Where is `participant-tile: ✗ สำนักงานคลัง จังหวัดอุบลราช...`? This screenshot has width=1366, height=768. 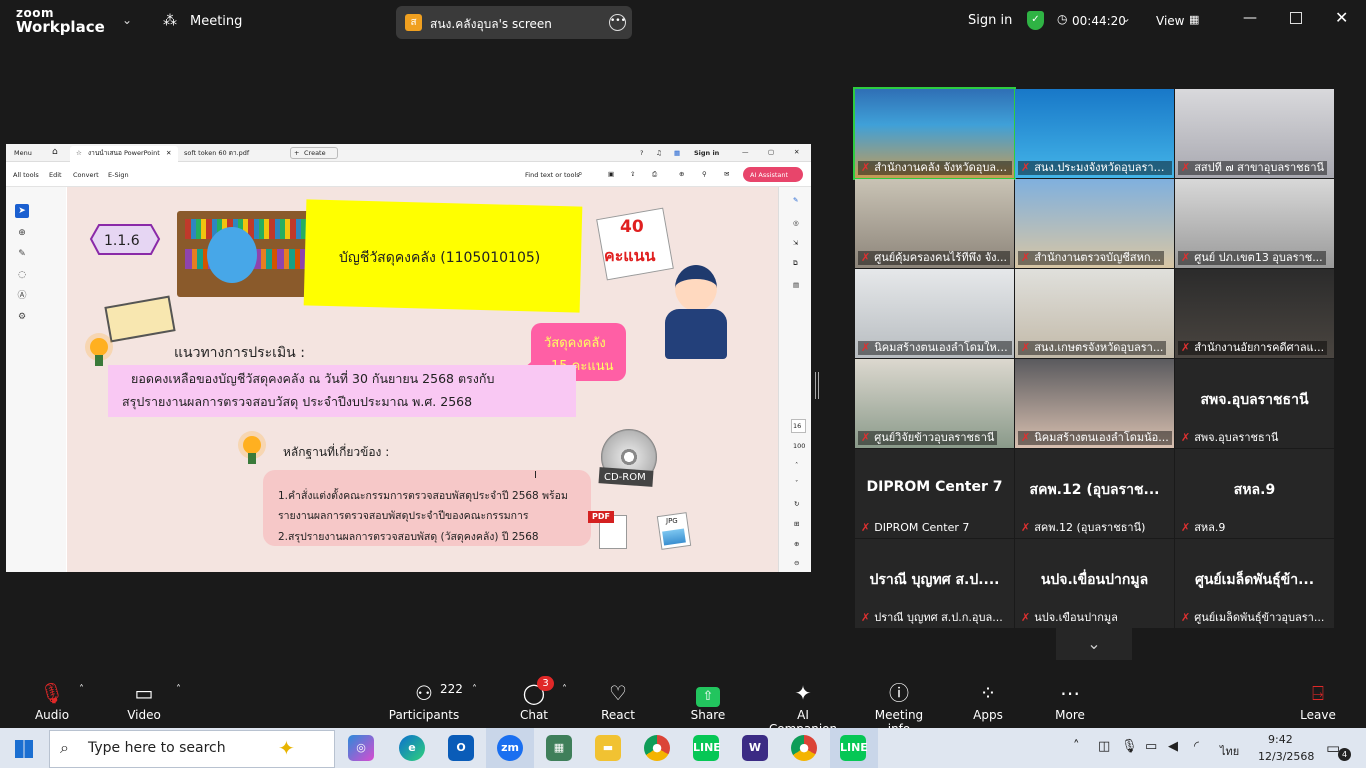 participant-tile: ✗ สำนักงานคลัง จังหวัดอุบลราช... is located at coordinates (934, 133).